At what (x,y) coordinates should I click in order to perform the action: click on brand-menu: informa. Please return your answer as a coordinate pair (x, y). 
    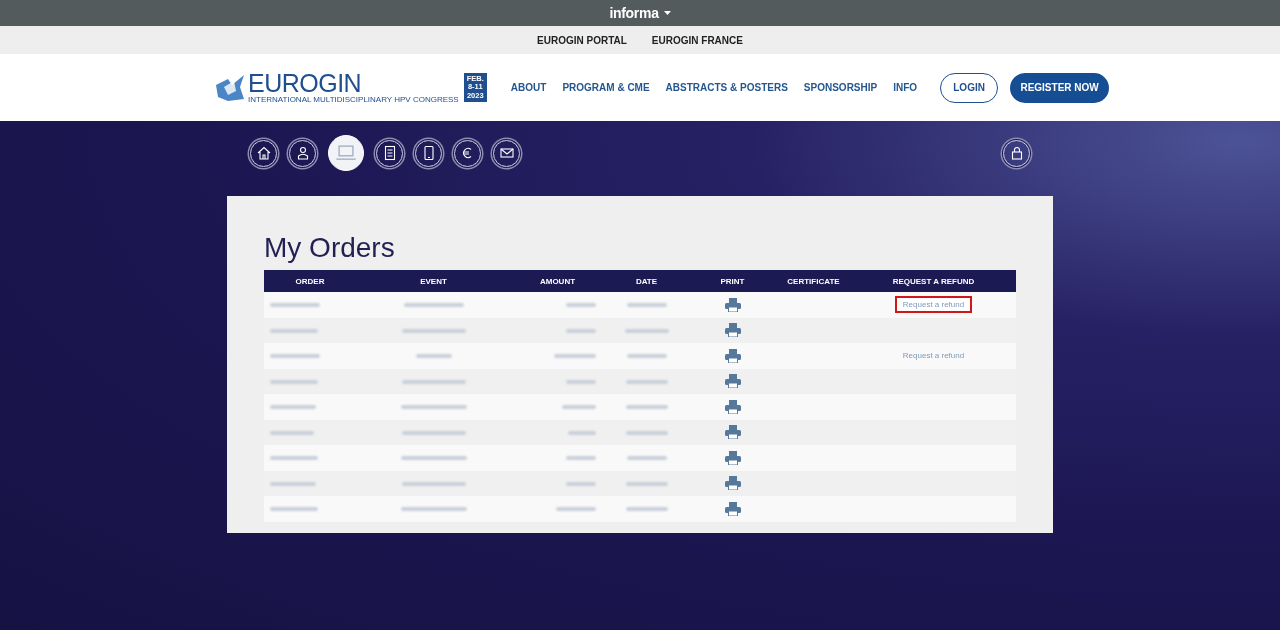
    Looking at the image, I should click on (640, 13).